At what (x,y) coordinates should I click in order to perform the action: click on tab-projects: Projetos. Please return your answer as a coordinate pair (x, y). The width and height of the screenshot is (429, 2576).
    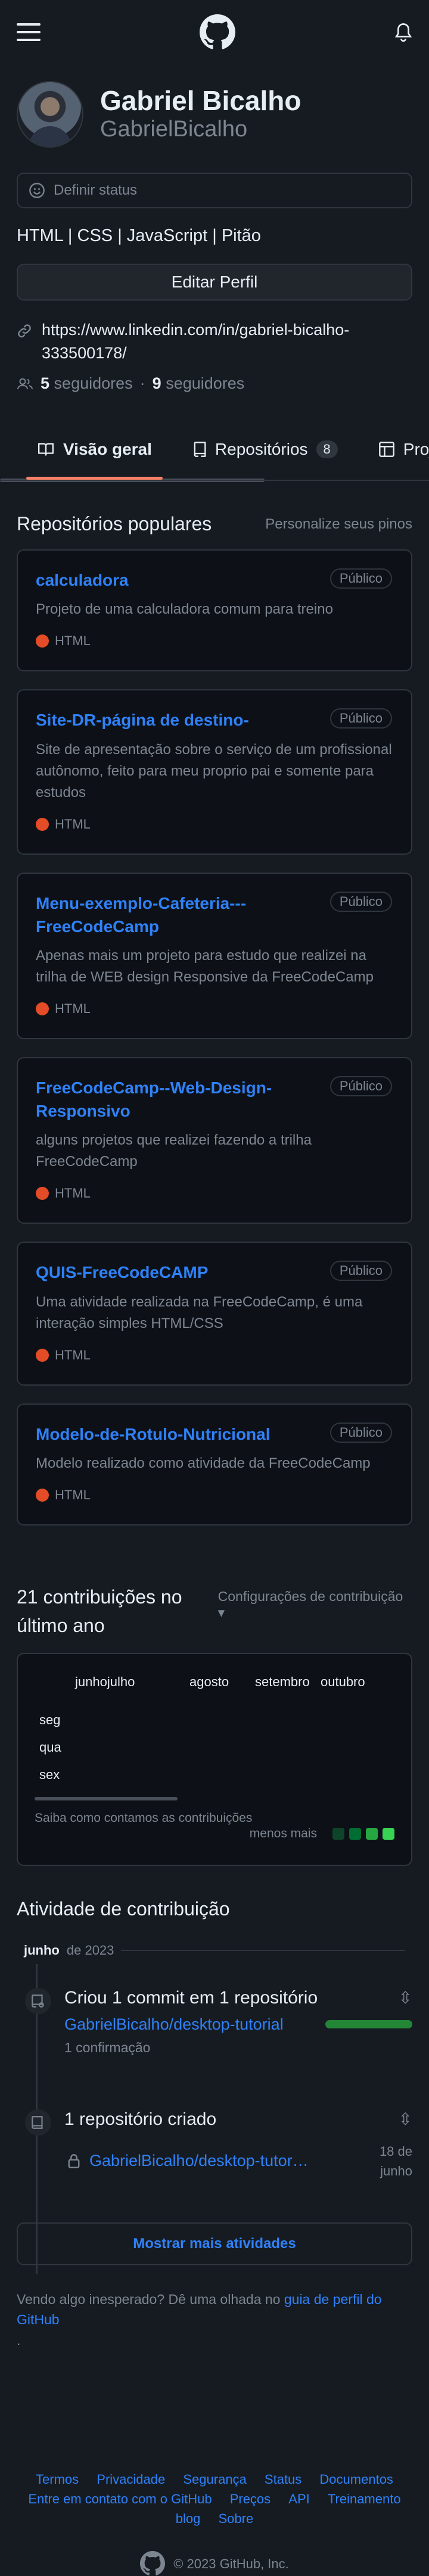
    Looking at the image, I should click on (398, 449).